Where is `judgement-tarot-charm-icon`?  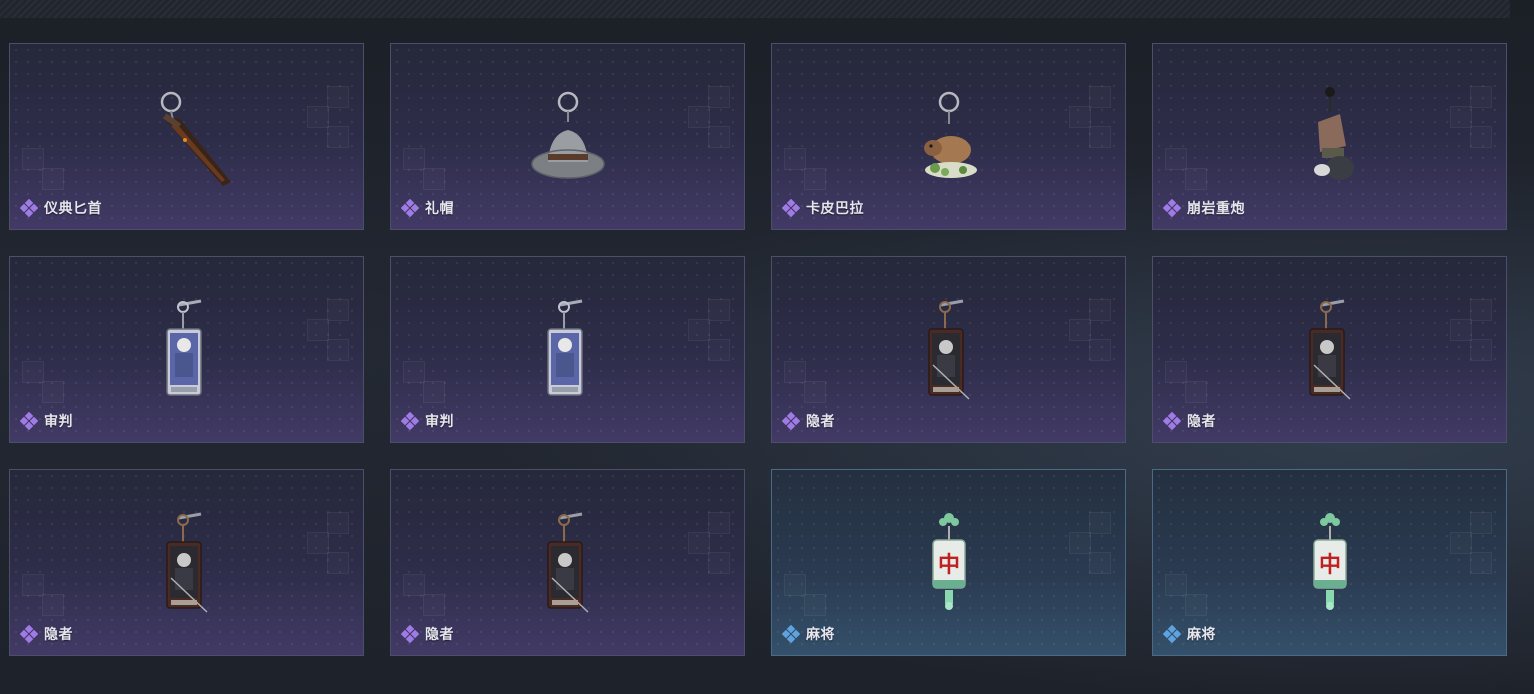
judgement-tarot-charm-icon is located at coordinates (187, 350).